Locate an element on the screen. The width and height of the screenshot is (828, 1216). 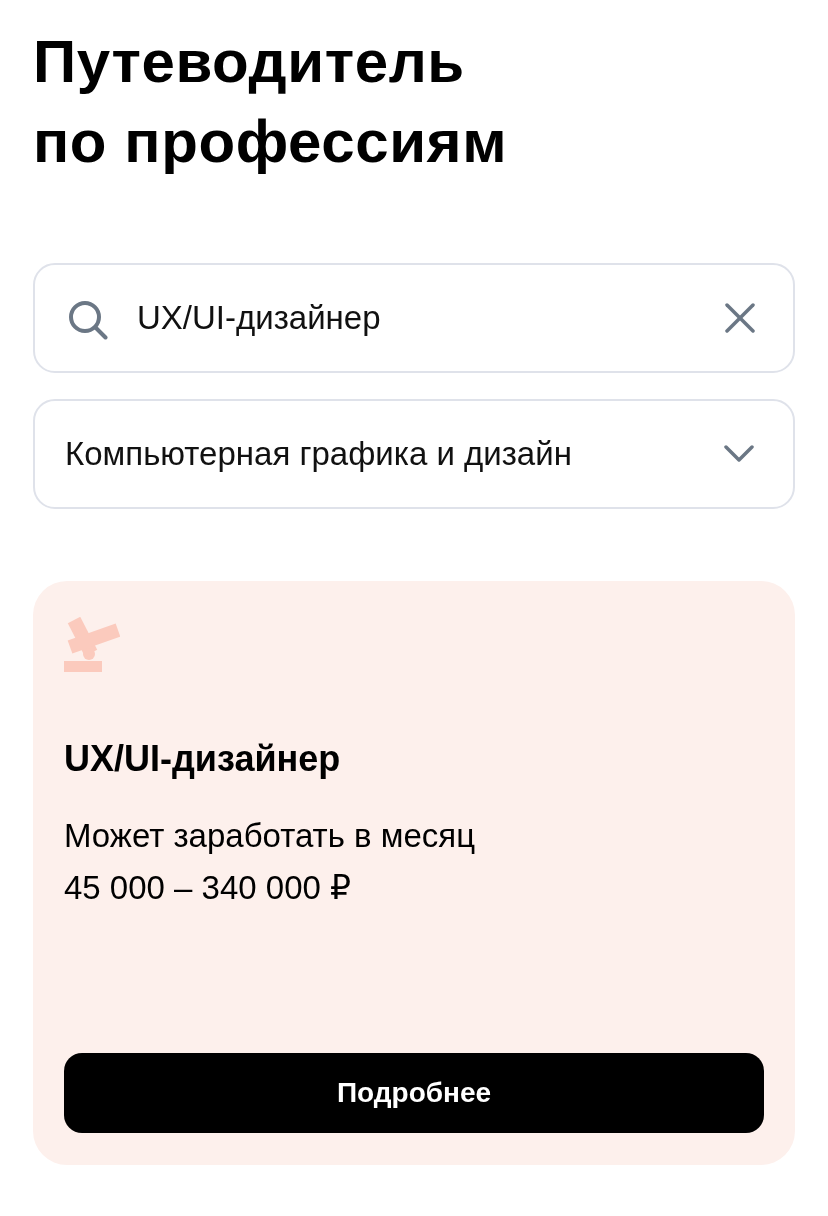
clear-button is located at coordinates (740, 318).